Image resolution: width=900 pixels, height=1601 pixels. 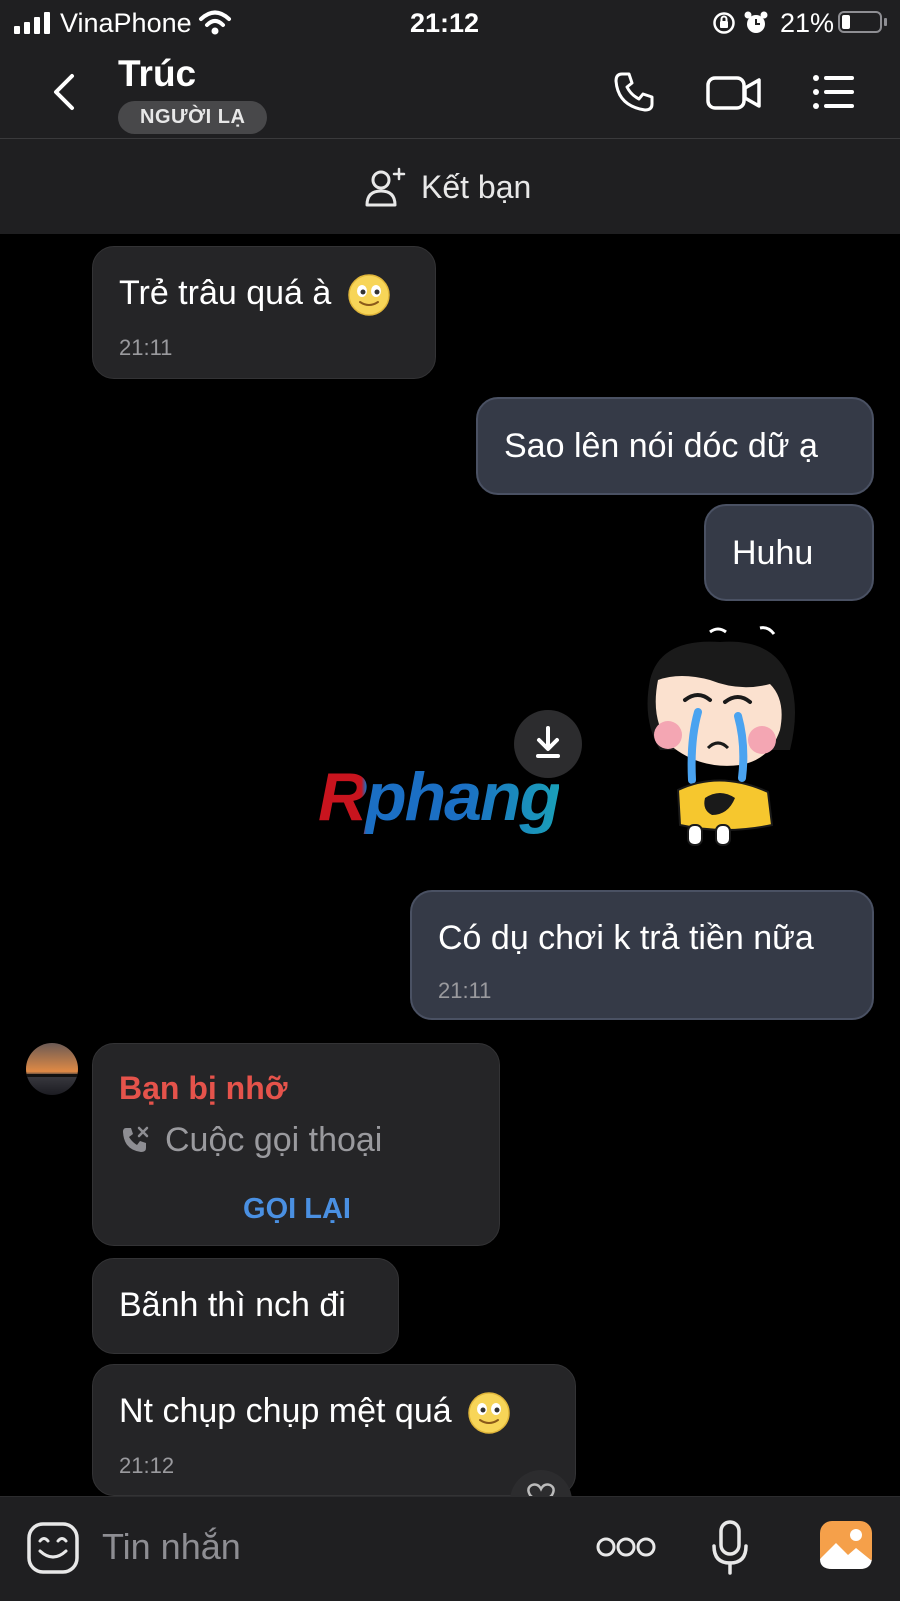 I want to click on message-input-bar: Tin nhắn, so click(x=450, y=1548).